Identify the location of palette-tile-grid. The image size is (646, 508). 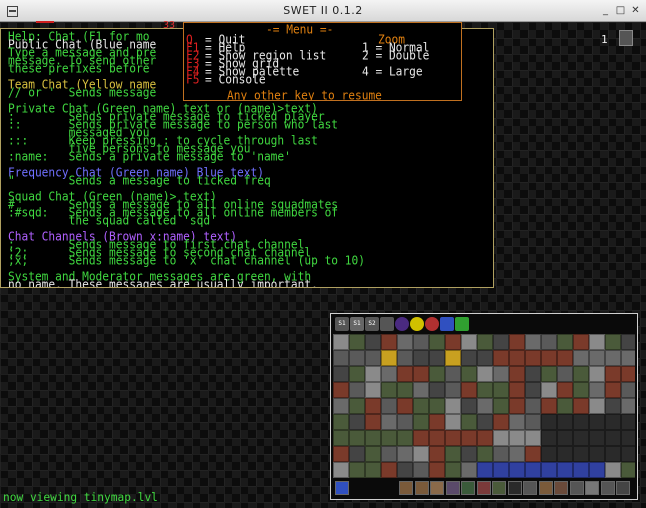
(484, 406).